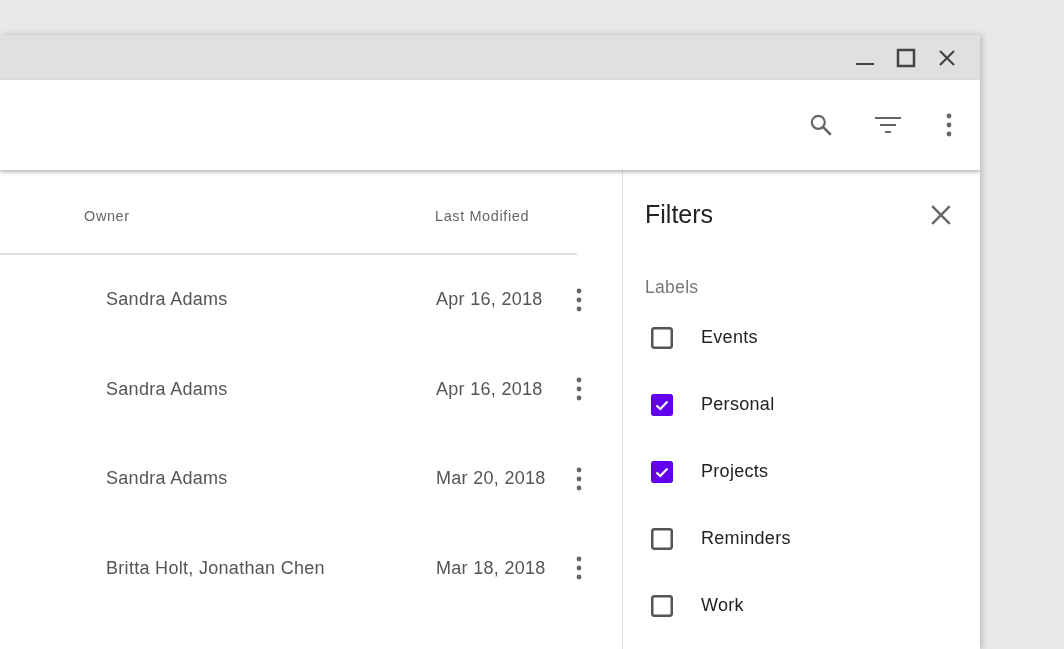  I want to click on panel-title: Filters, so click(679, 215).